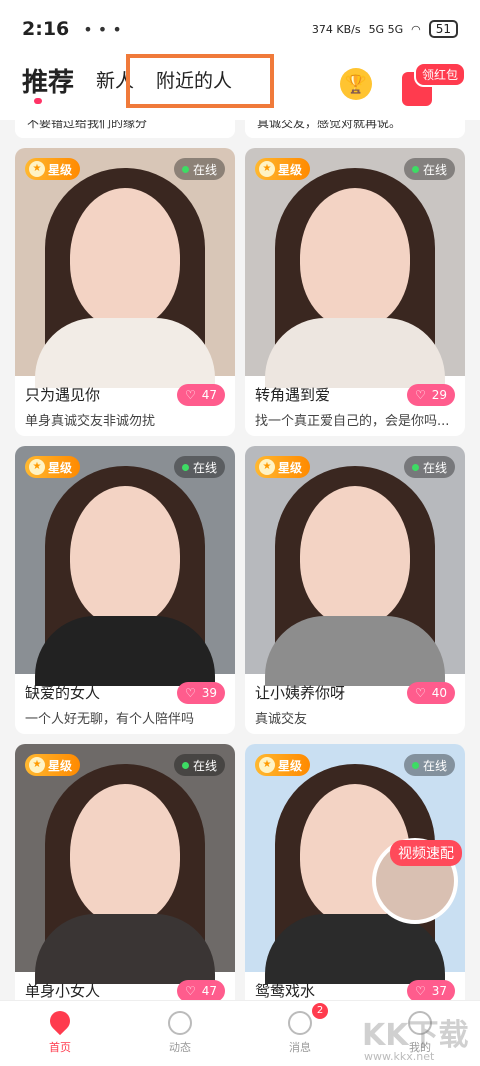 This screenshot has height=1066, width=480. What do you see at coordinates (110, 719) in the screenshot?
I see `user-desc: 一个人好无聊，有个人陪伴吗` at bounding box center [110, 719].